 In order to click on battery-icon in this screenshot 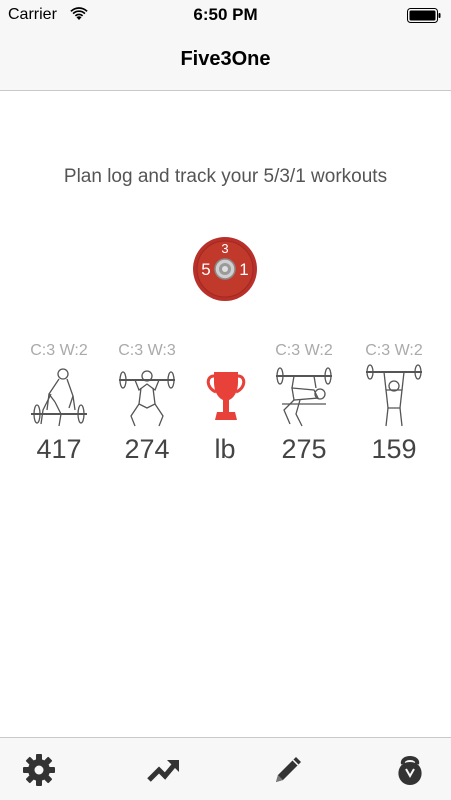, I will do `click(424, 15)`.